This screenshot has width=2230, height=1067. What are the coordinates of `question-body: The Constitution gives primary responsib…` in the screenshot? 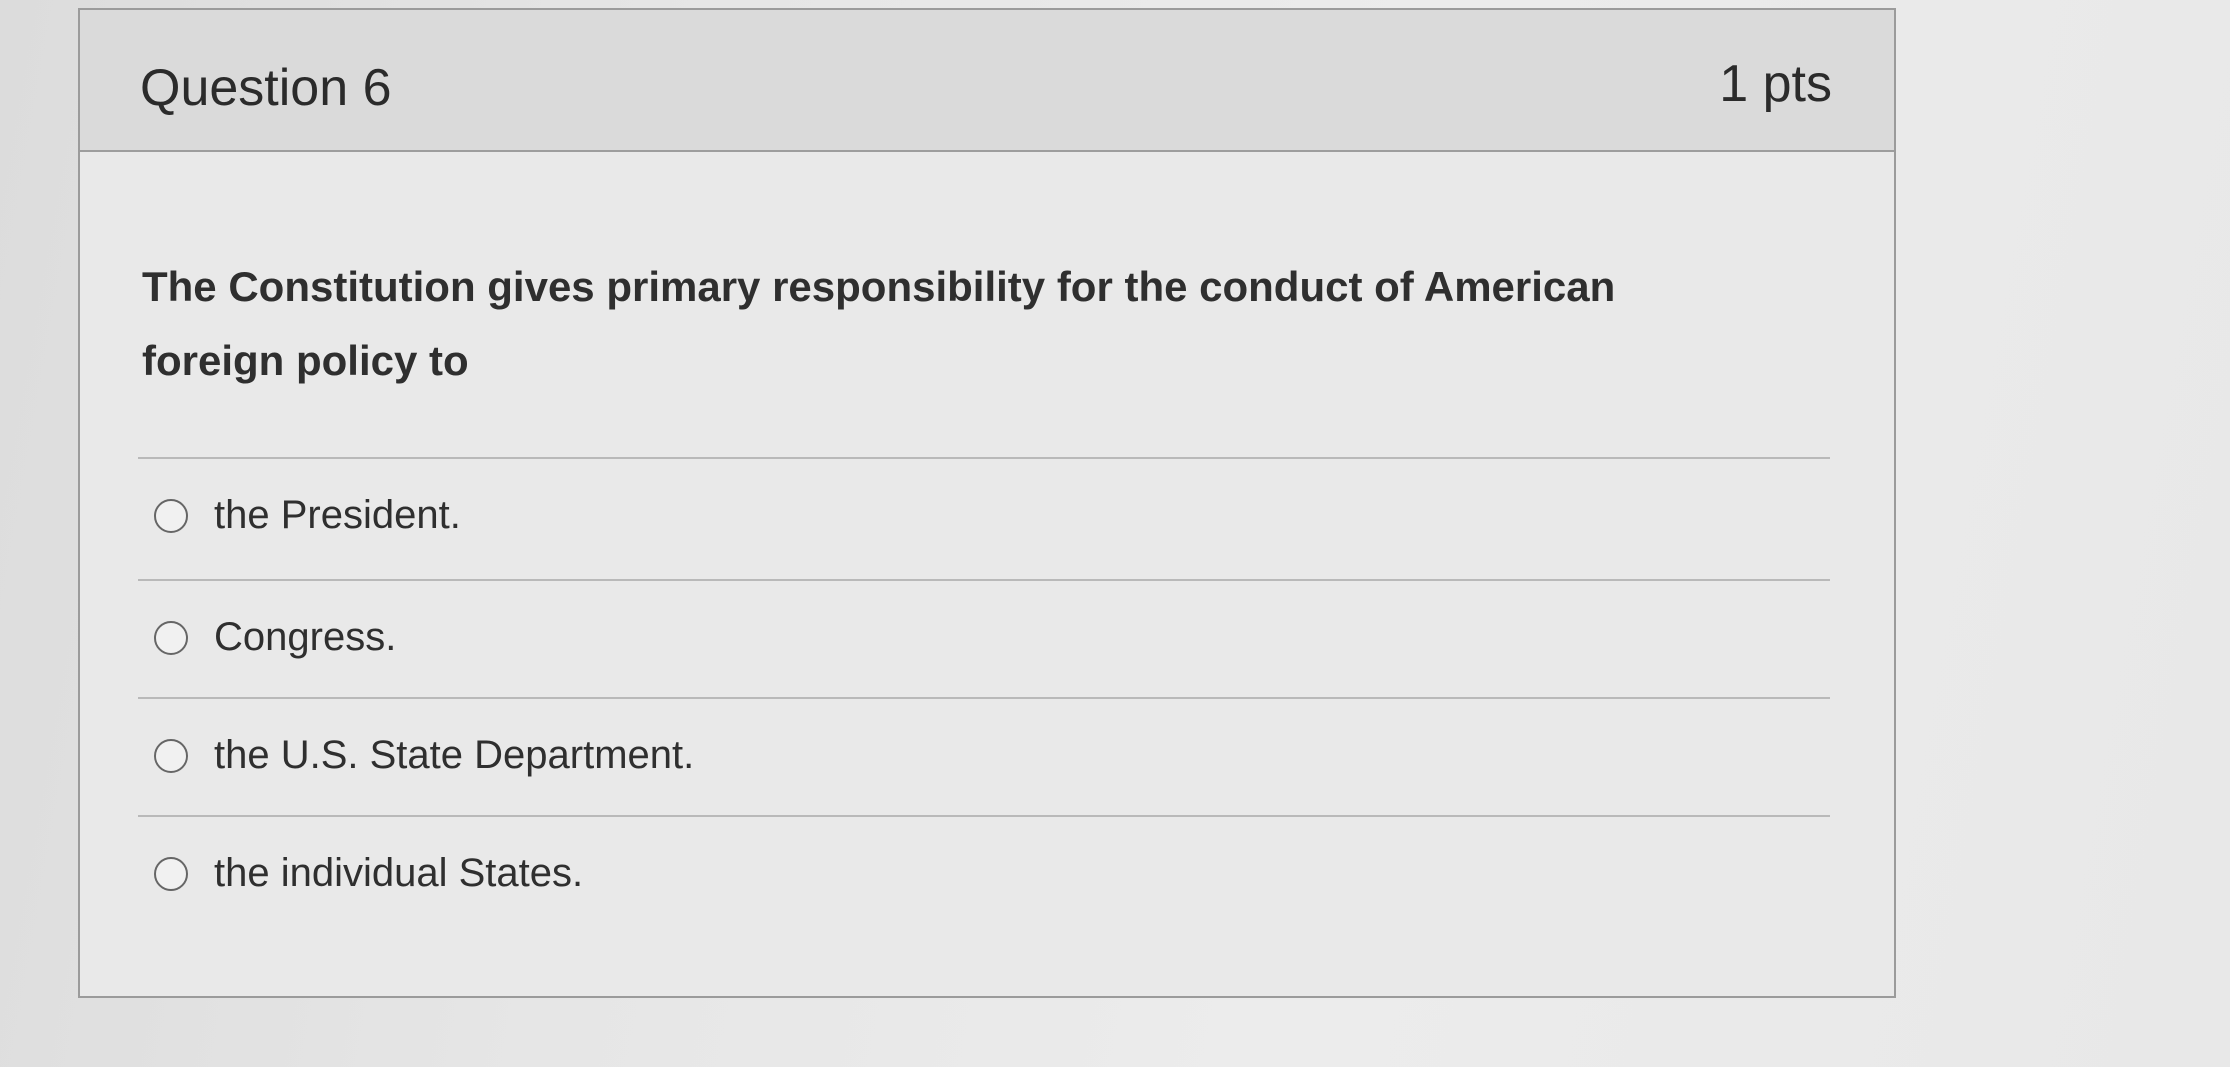 It's located at (992, 324).